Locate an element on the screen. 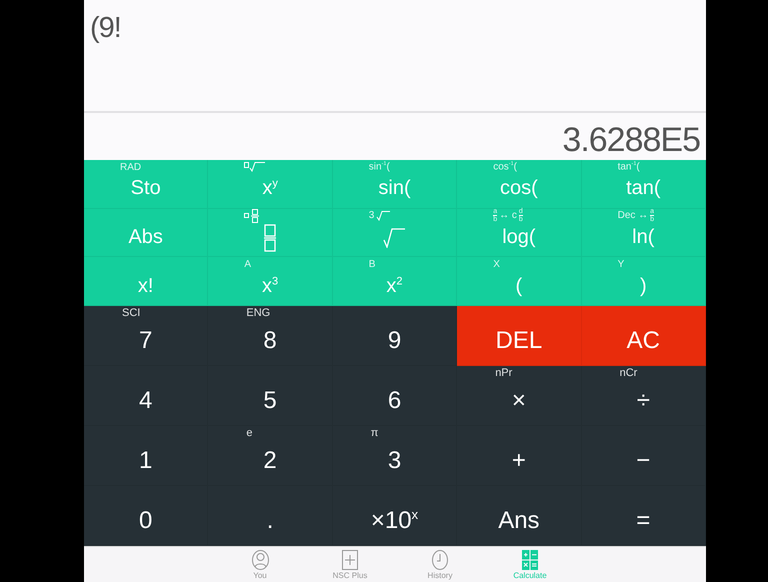 The image size is (768, 582). calculator-key: 1 is located at coordinates (146, 456).